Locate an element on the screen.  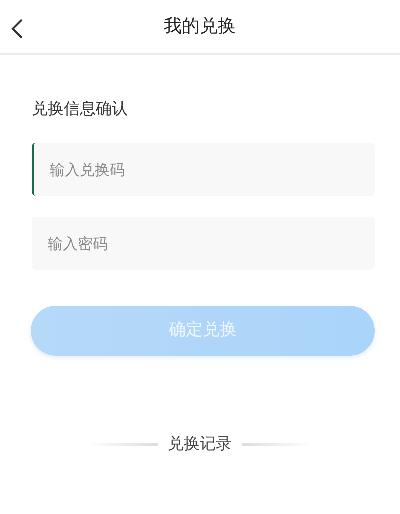
input-field: 输入兑换码 is located at coordinates (203, 169).